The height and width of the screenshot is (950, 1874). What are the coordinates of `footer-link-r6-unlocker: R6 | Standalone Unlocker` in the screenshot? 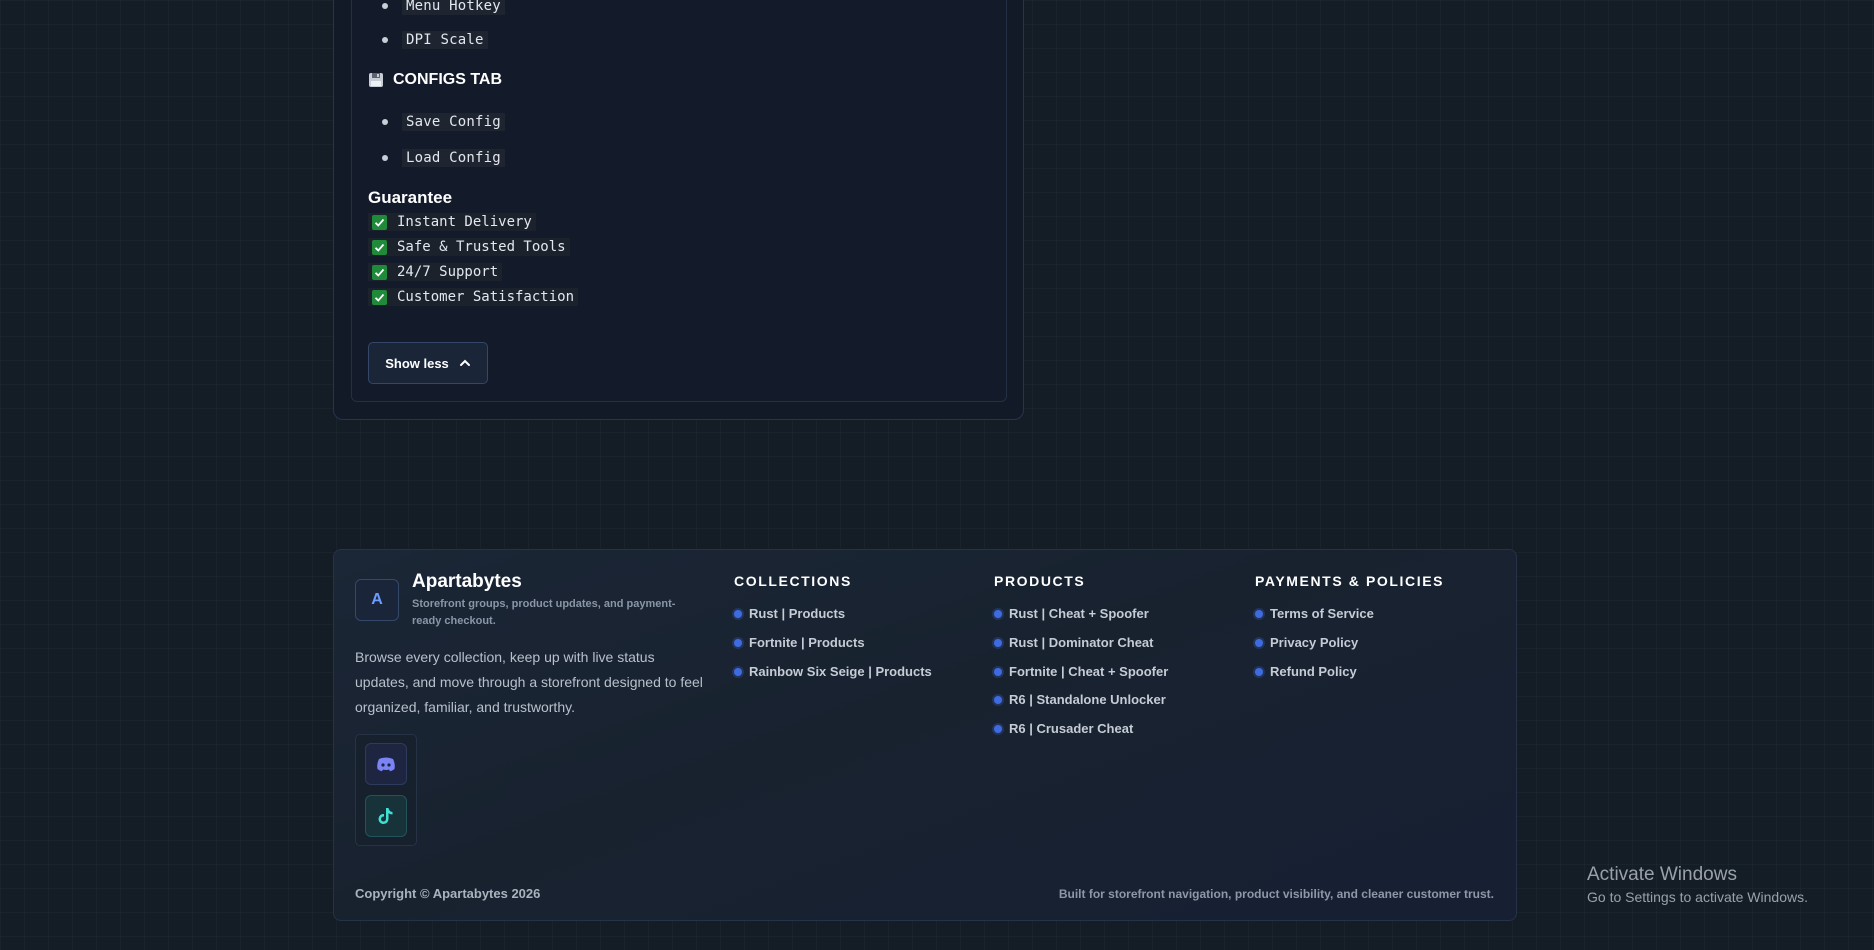 It's located at (1080, 699).